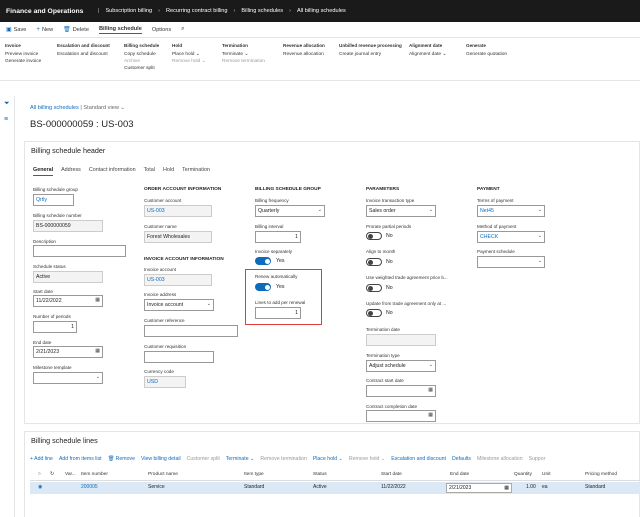 This screenshot has width=640, height=517. What do you see at coordinates (537, 459) in the screenshot?
I see `support-button: Suppor` at bounding box center [537, 459].